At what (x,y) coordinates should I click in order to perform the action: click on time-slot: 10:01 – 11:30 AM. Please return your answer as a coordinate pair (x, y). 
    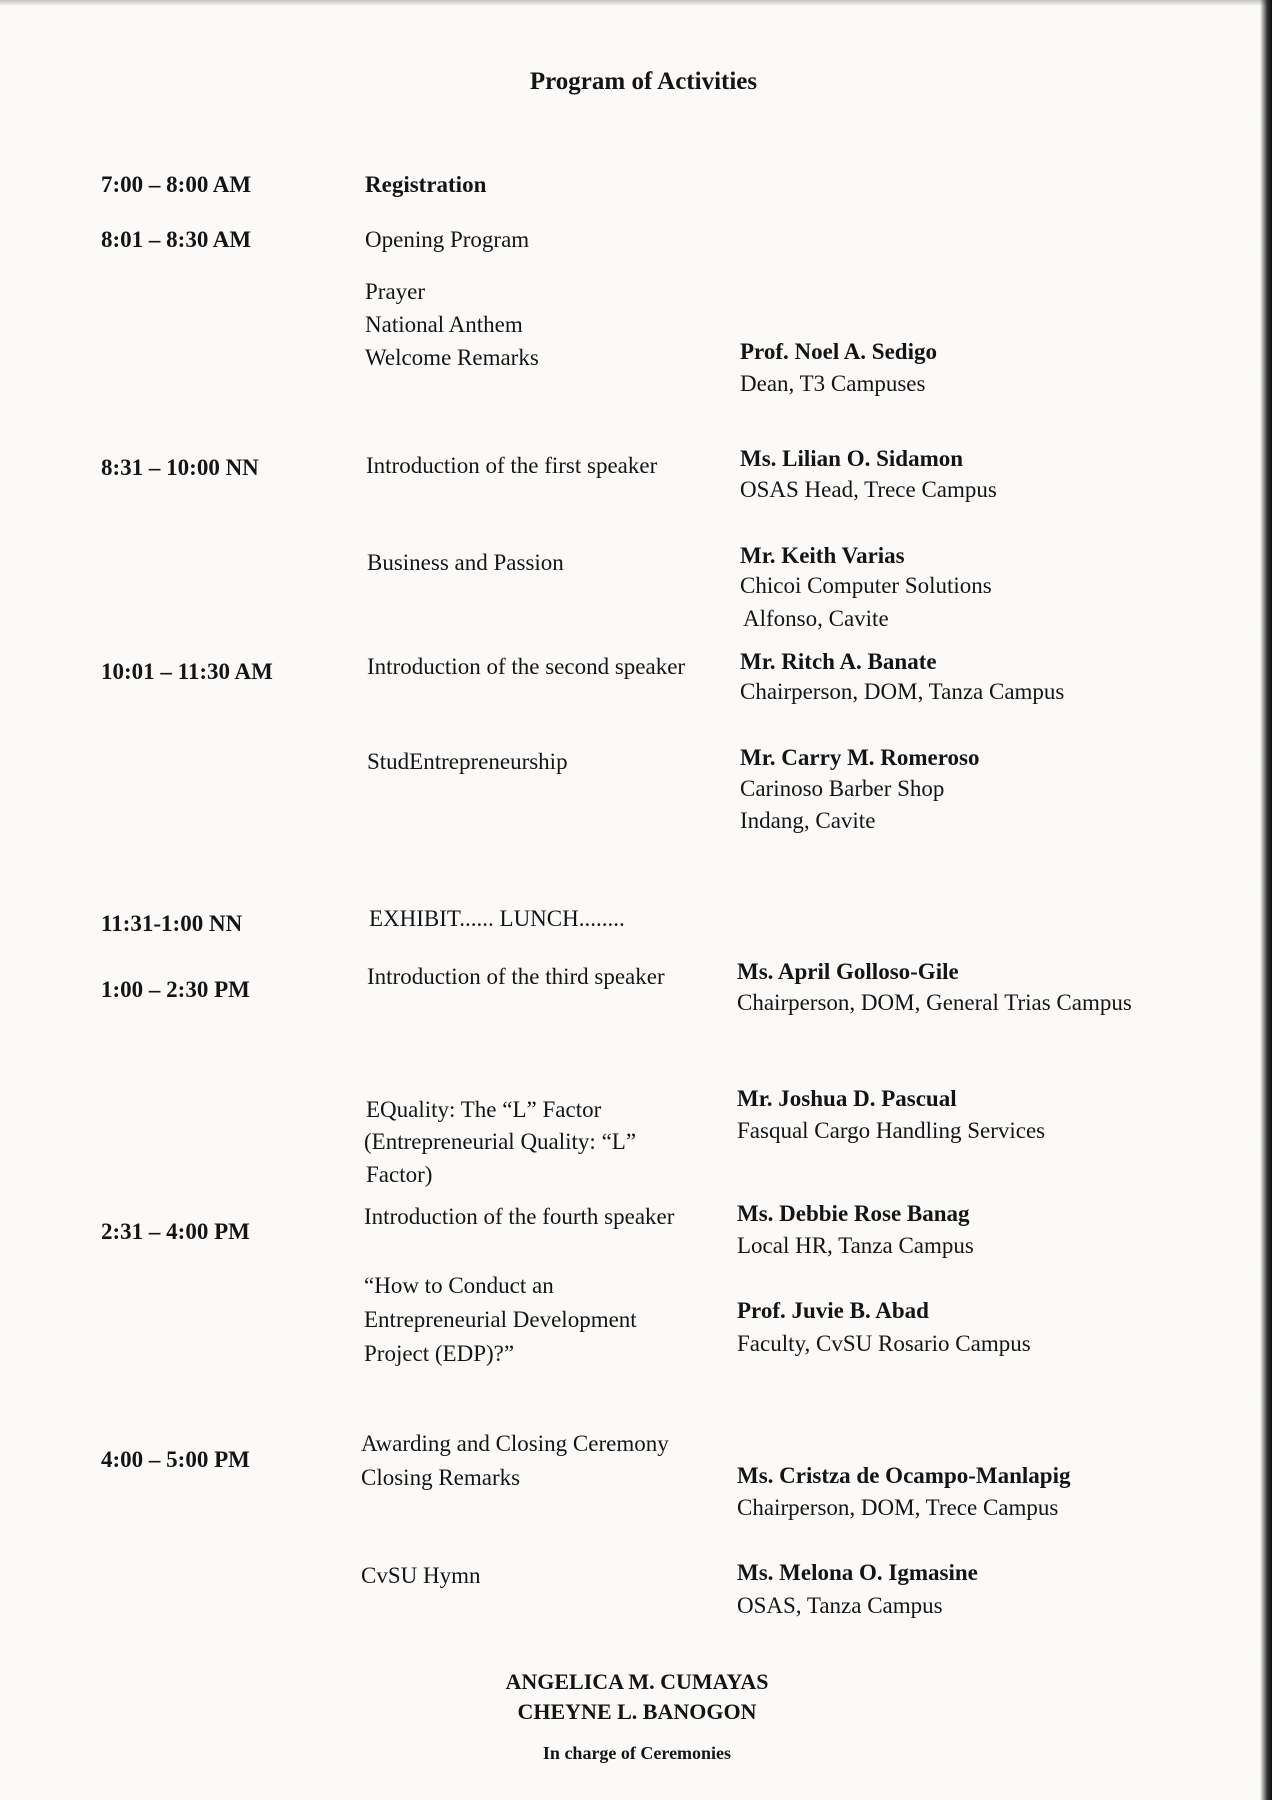
    Looking at the image, I should click on (187, 671).